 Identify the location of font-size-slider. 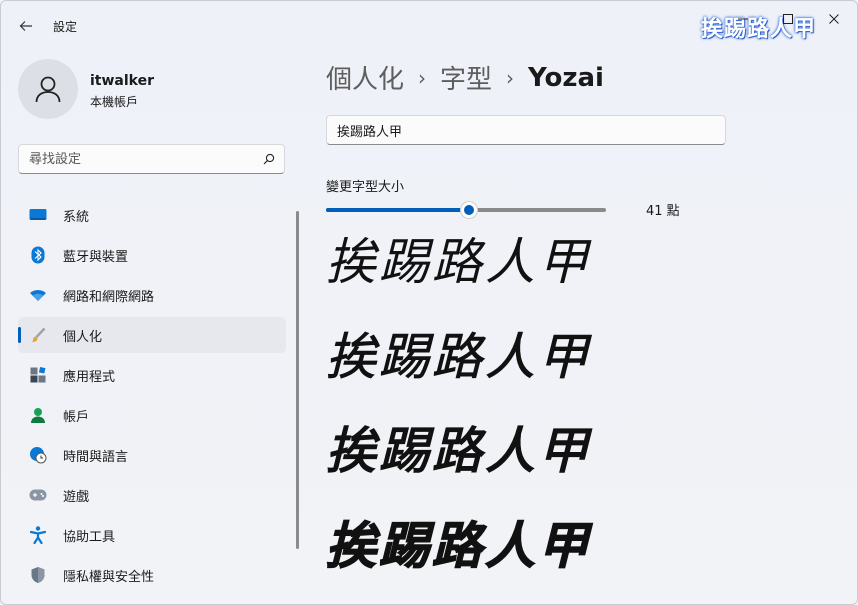
(466, 210).